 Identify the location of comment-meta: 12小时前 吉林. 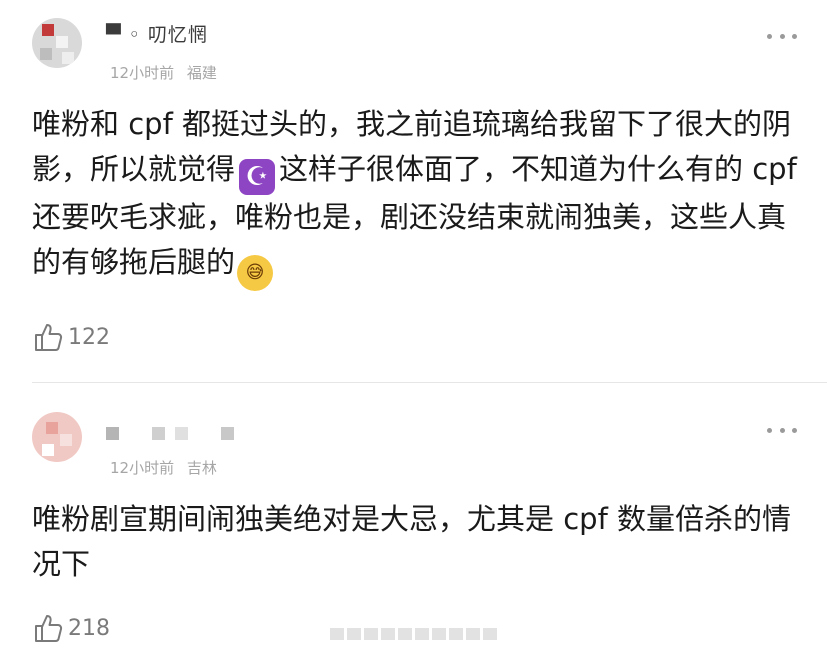
(167, 467).